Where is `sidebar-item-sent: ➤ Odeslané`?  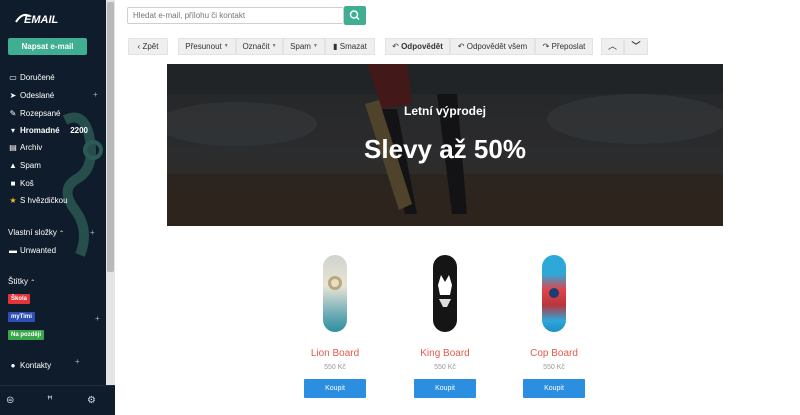
sidebar-item-sent: ➤ Odeslané is located at coordinates (53, 95).